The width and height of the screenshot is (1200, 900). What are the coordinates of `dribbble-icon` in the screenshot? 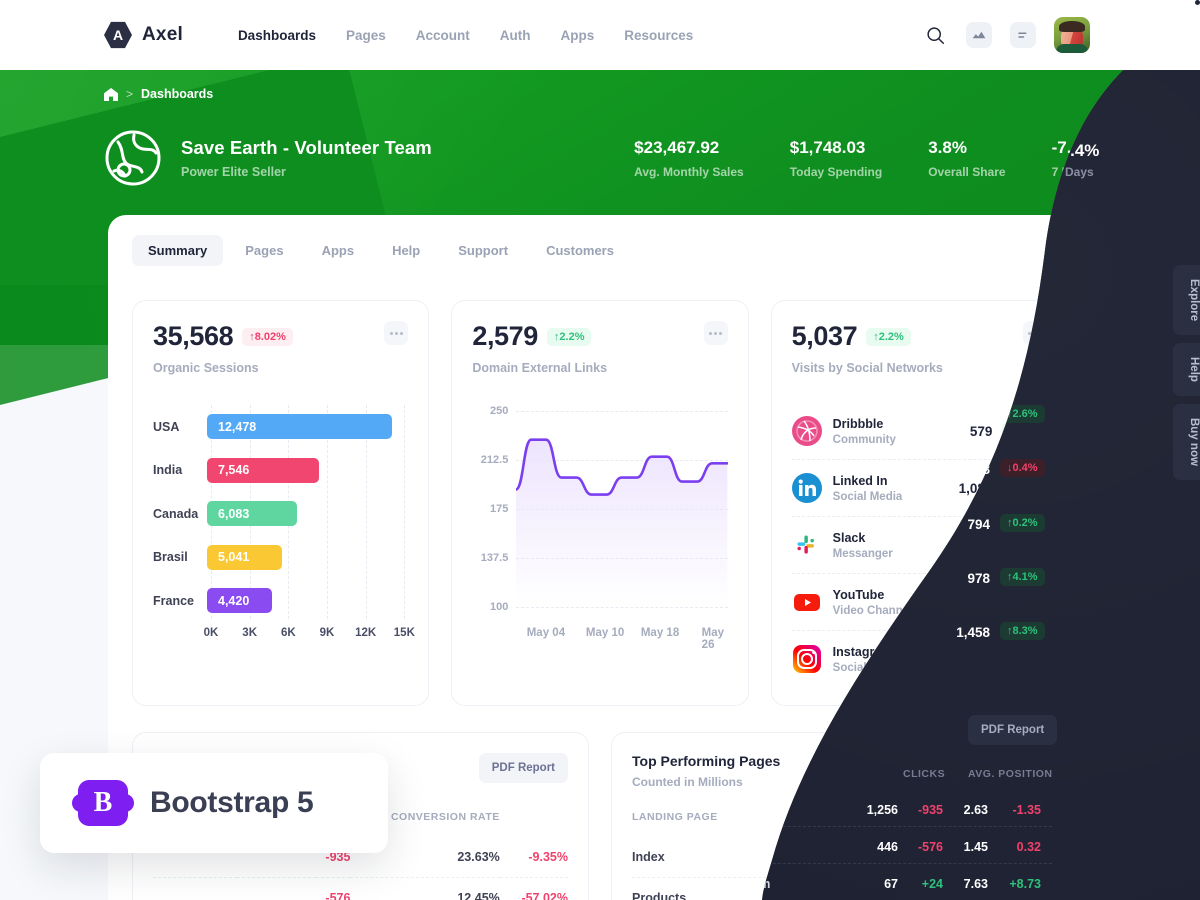 It's located at (807, 431).